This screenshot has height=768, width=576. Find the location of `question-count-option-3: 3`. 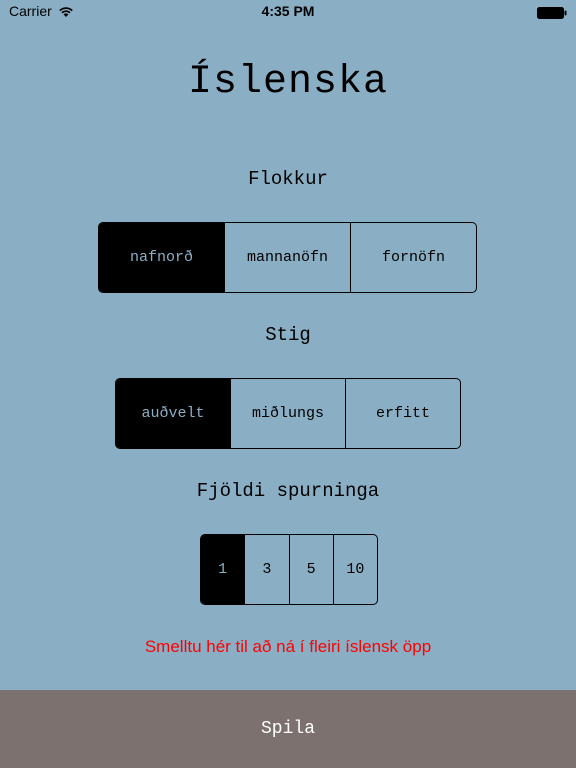

question-count-option-3: 3 is located at coordinates (266, 569).